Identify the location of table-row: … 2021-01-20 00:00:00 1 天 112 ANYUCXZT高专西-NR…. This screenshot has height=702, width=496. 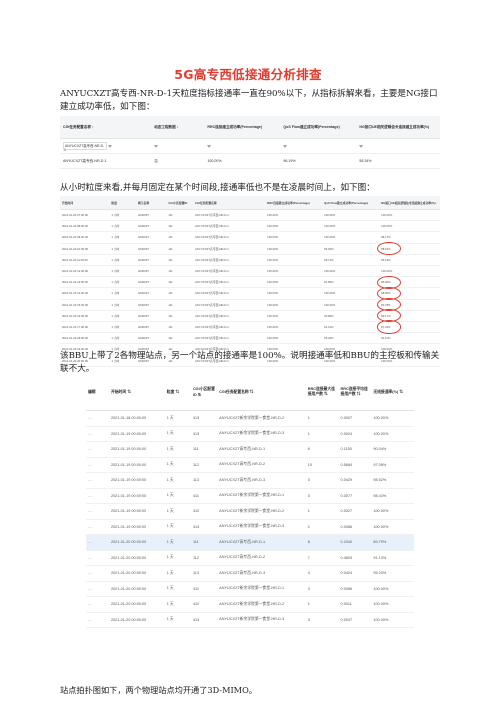
(250, 558).